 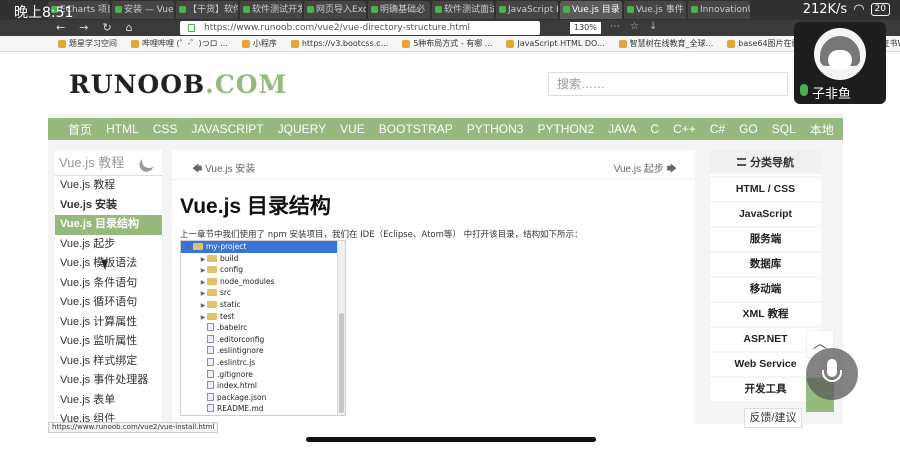 What do you see at coordinates (765, 163) in the screenshot?
I see `category-nav-title: 分类导航` at bounding box center [765, 163].